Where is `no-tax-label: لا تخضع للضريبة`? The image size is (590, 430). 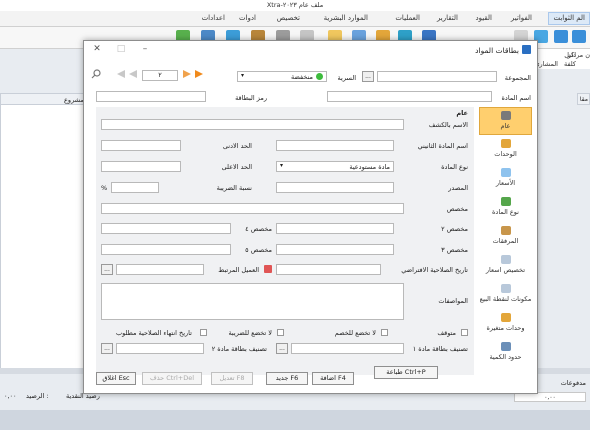 no-tax-label: لا تخضع للضريبة is located at coordinates (250, 333).